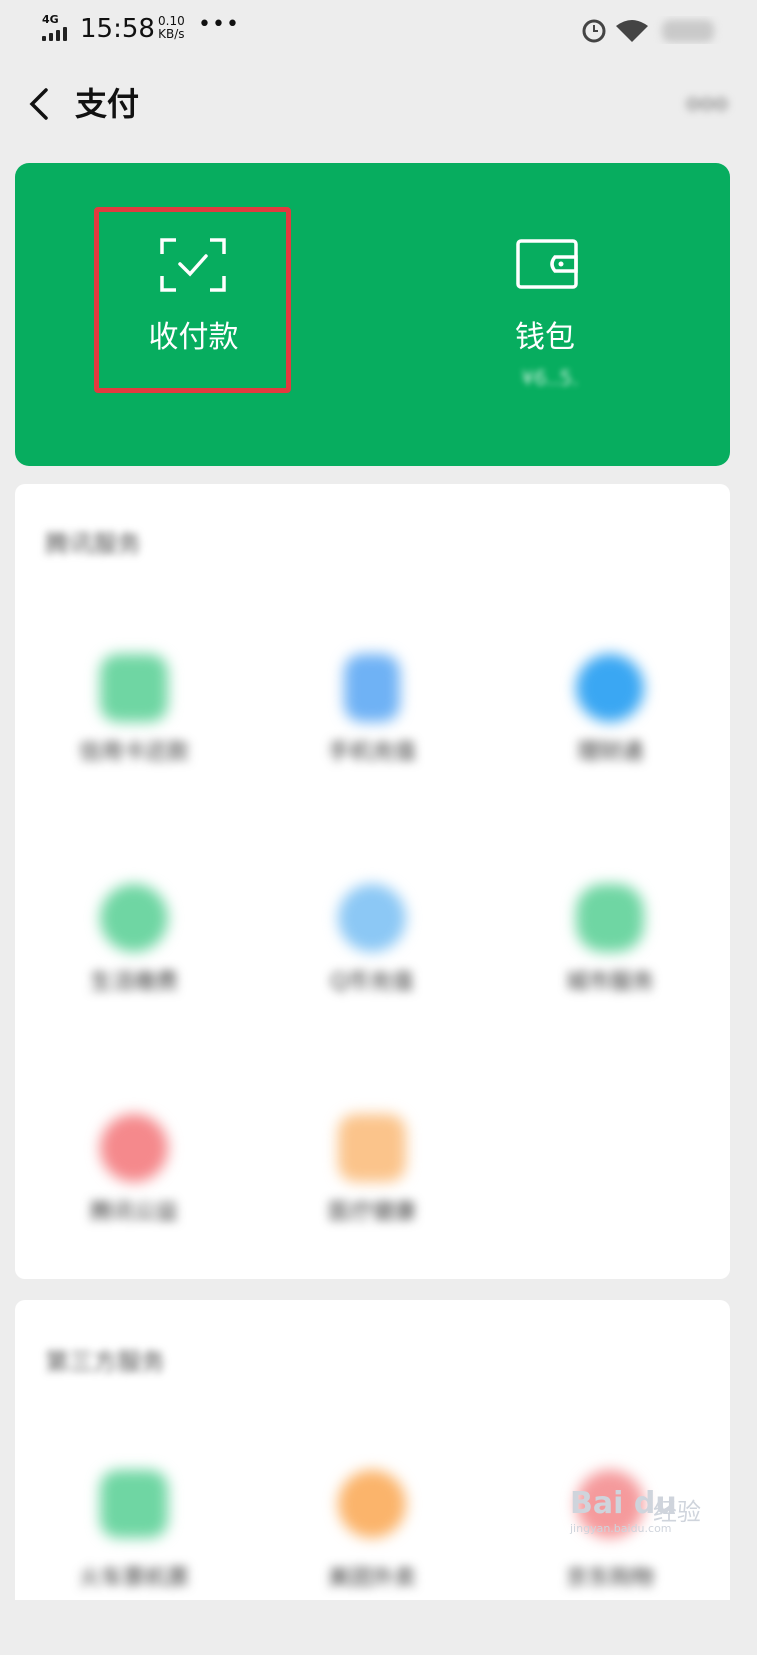 The height and width of the screenshot is (1655, 757). Describe the element at coordinates (610, 918) in the screenshot. I see `city-service-icon` at that location.